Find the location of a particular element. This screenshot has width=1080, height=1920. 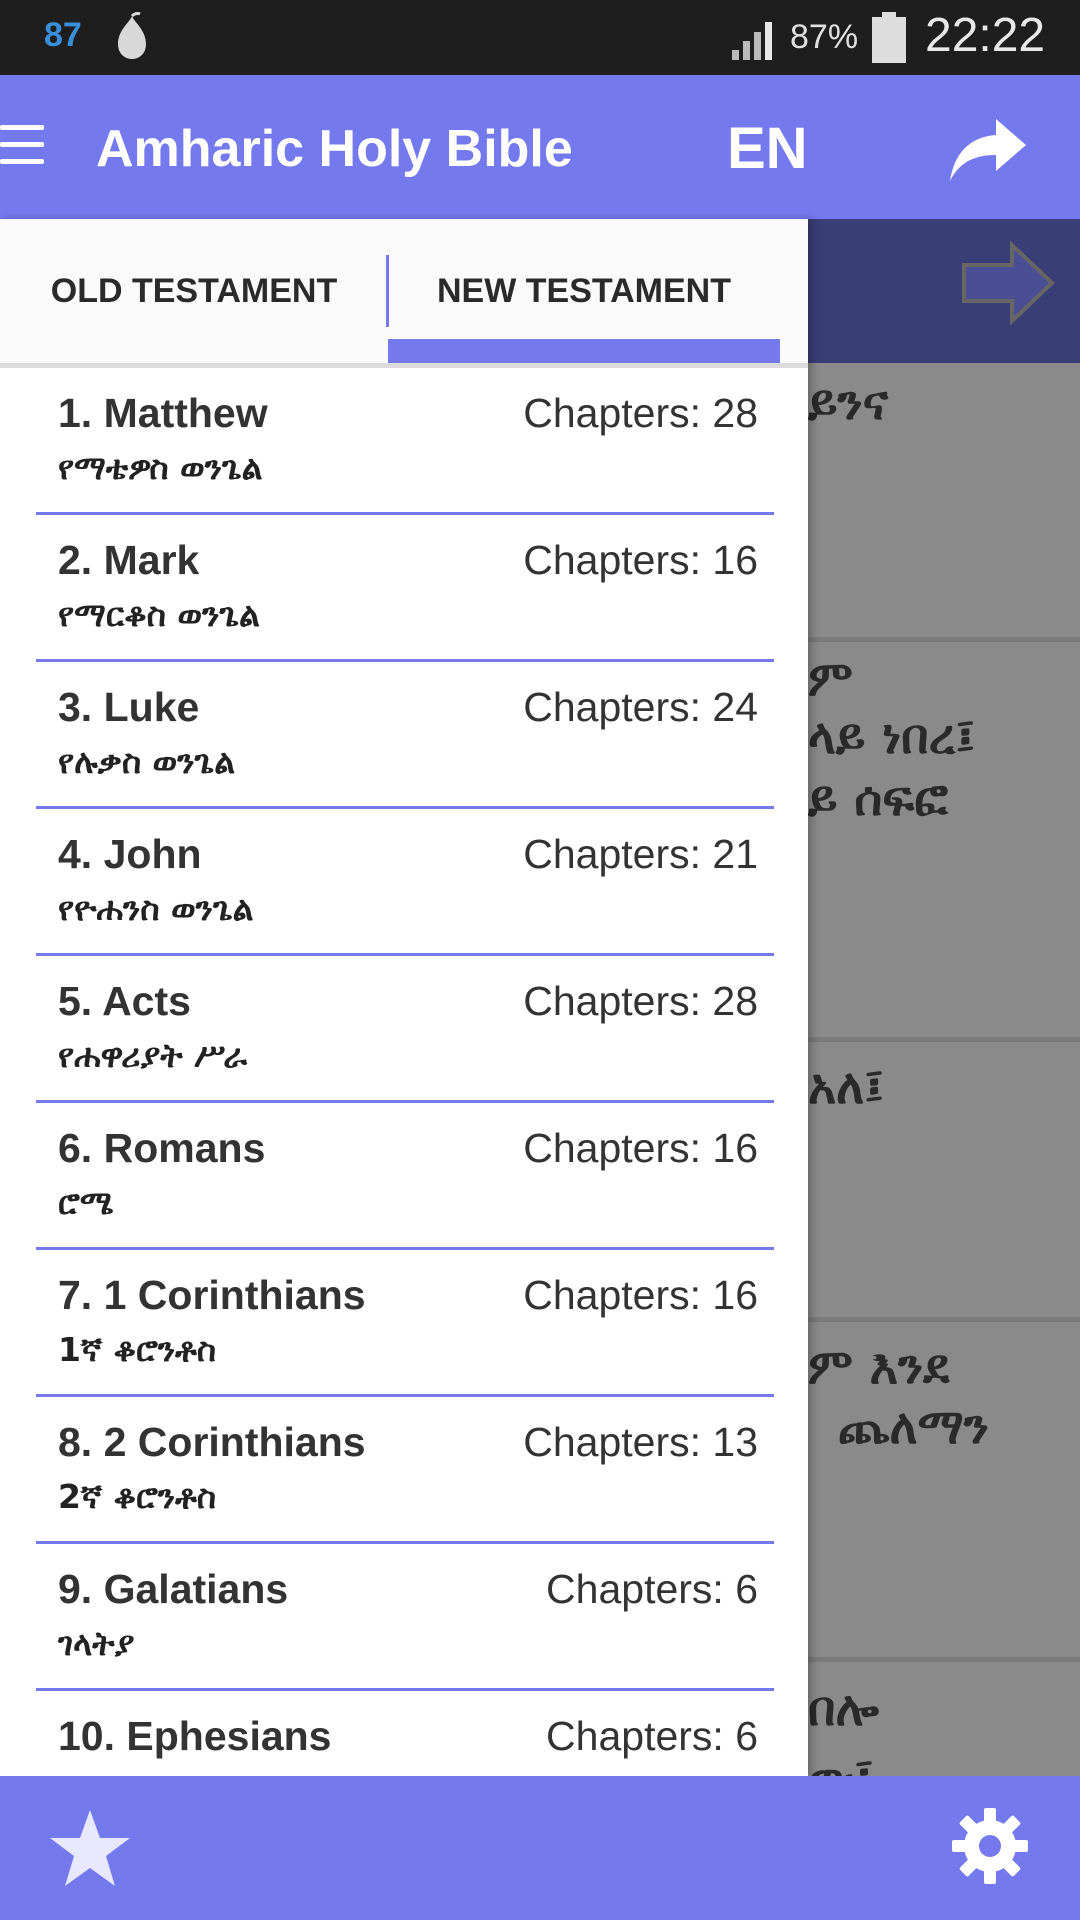

book-row-mark: 2. Mark Chapters: 16 የማርቆስ ወንጌል is located at coordinates (404, 588).